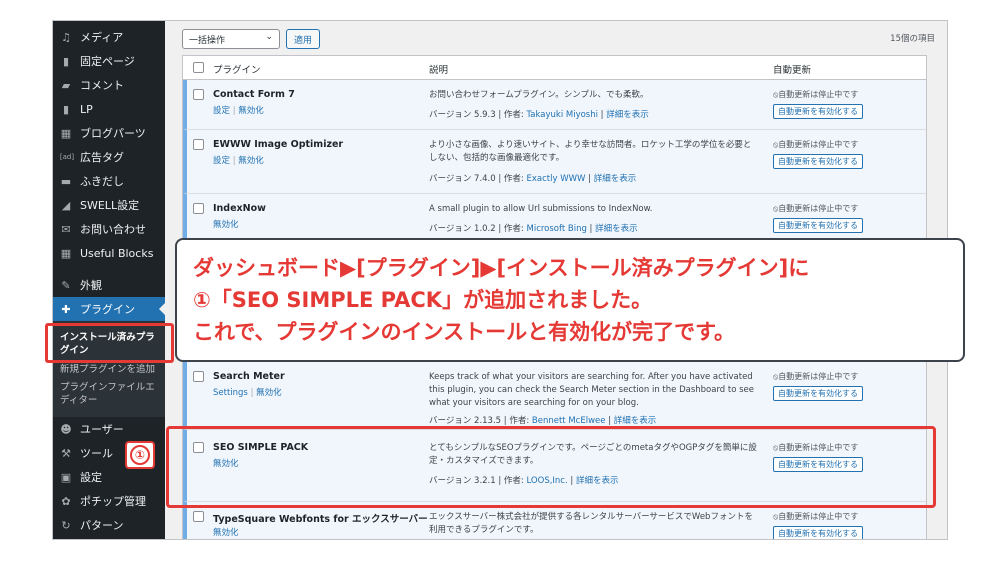 This screenshot has height=563, width=1000. I want to click on plugin-name: EWWW Image Optimizer, so click(278, 144).